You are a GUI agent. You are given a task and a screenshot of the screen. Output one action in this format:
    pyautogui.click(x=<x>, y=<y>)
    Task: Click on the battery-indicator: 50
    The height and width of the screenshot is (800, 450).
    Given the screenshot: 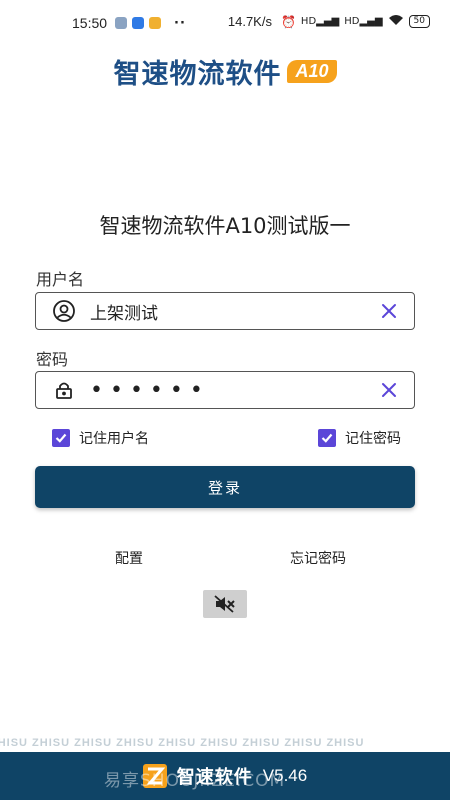 What is the action you would take?
    pyautogui.click(x=419, y=21)
    